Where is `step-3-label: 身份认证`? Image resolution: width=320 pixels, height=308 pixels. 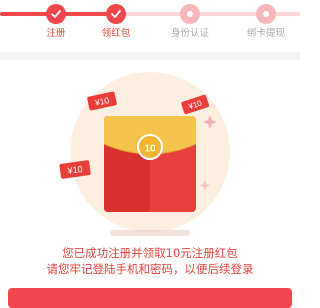
step-3-label: 身份认证 is located at coordinates (189, 33).